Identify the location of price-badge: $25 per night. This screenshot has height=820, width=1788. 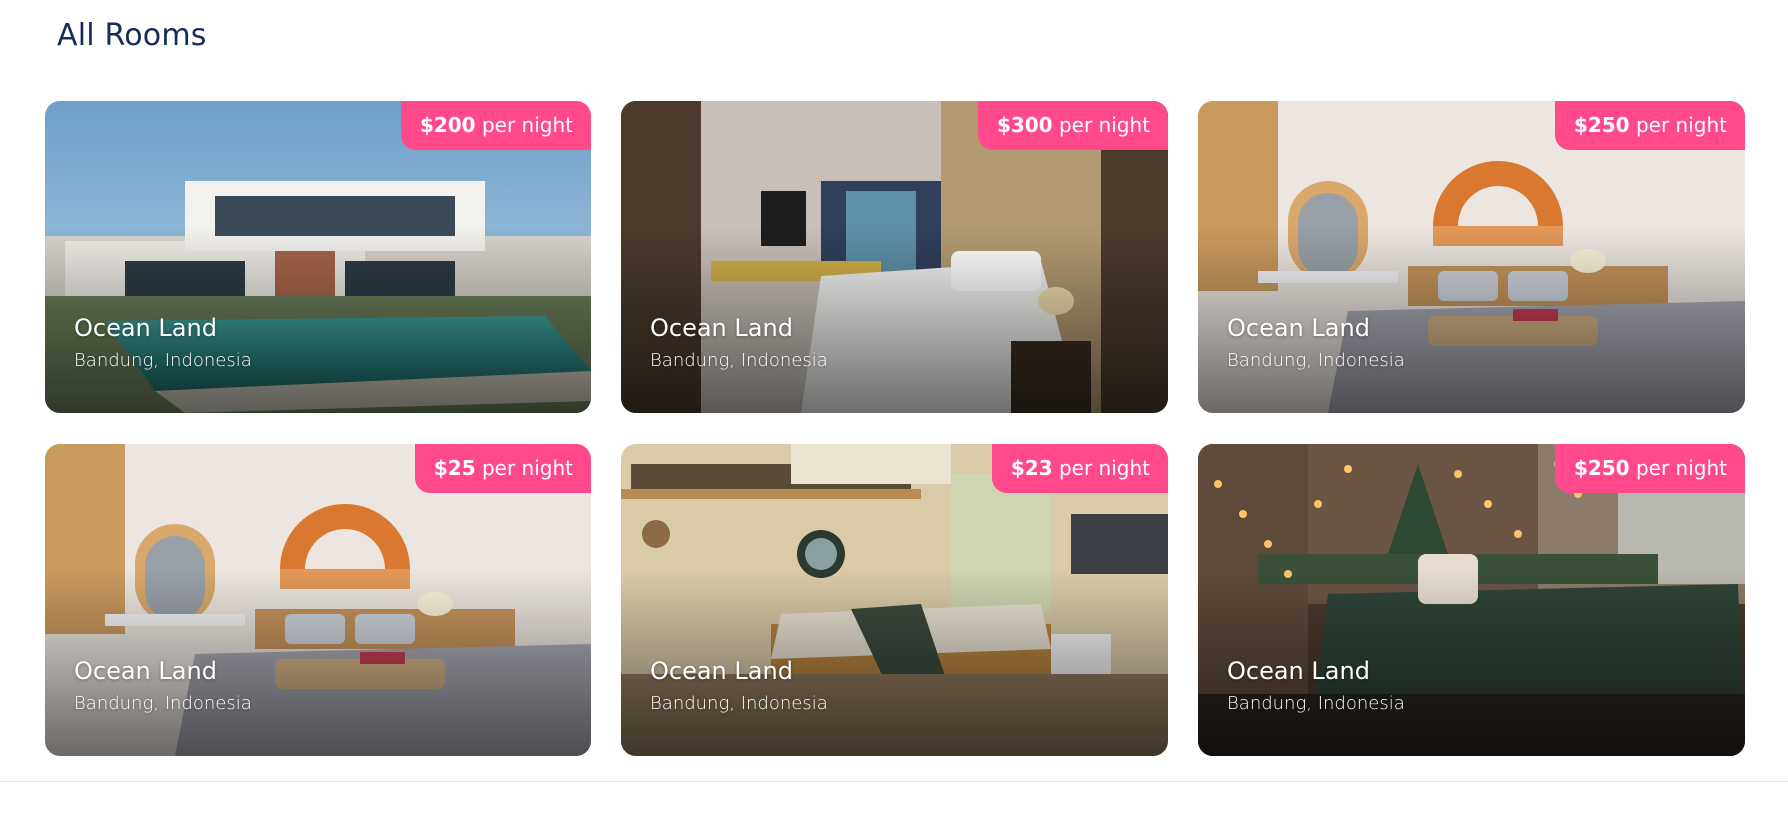
(502, 468).